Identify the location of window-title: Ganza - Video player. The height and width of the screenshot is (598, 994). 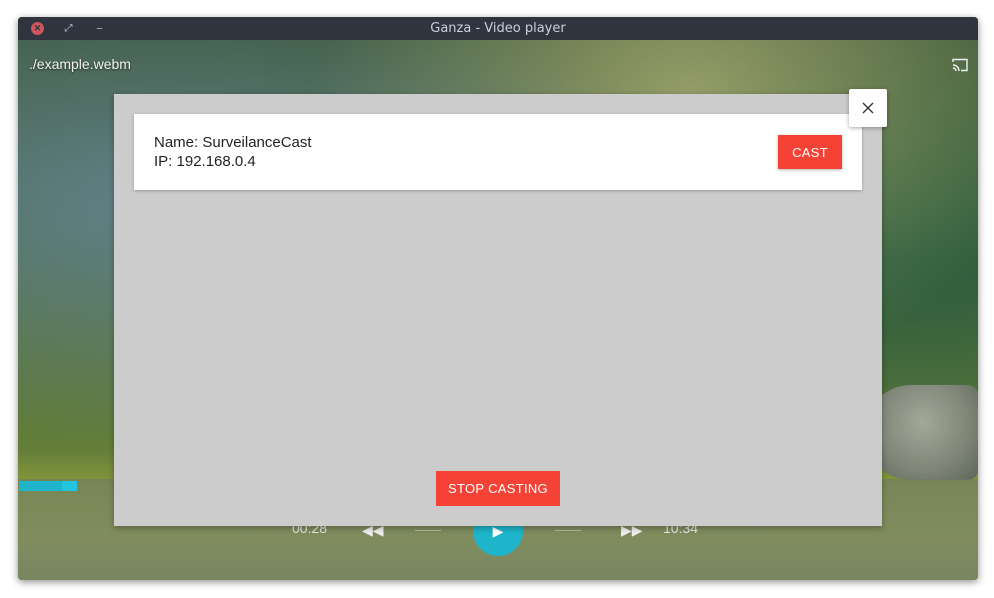
(498, 28).